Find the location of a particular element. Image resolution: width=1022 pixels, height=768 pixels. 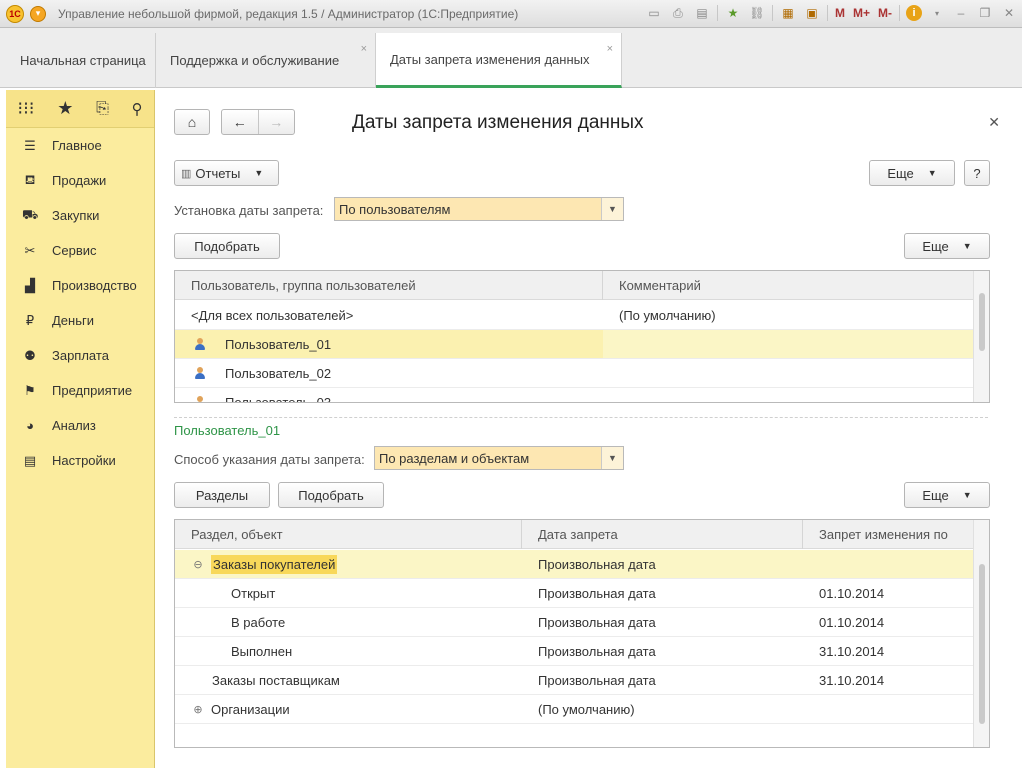

until-cell: 01.10.2014 is located at coordinates (852, 593).